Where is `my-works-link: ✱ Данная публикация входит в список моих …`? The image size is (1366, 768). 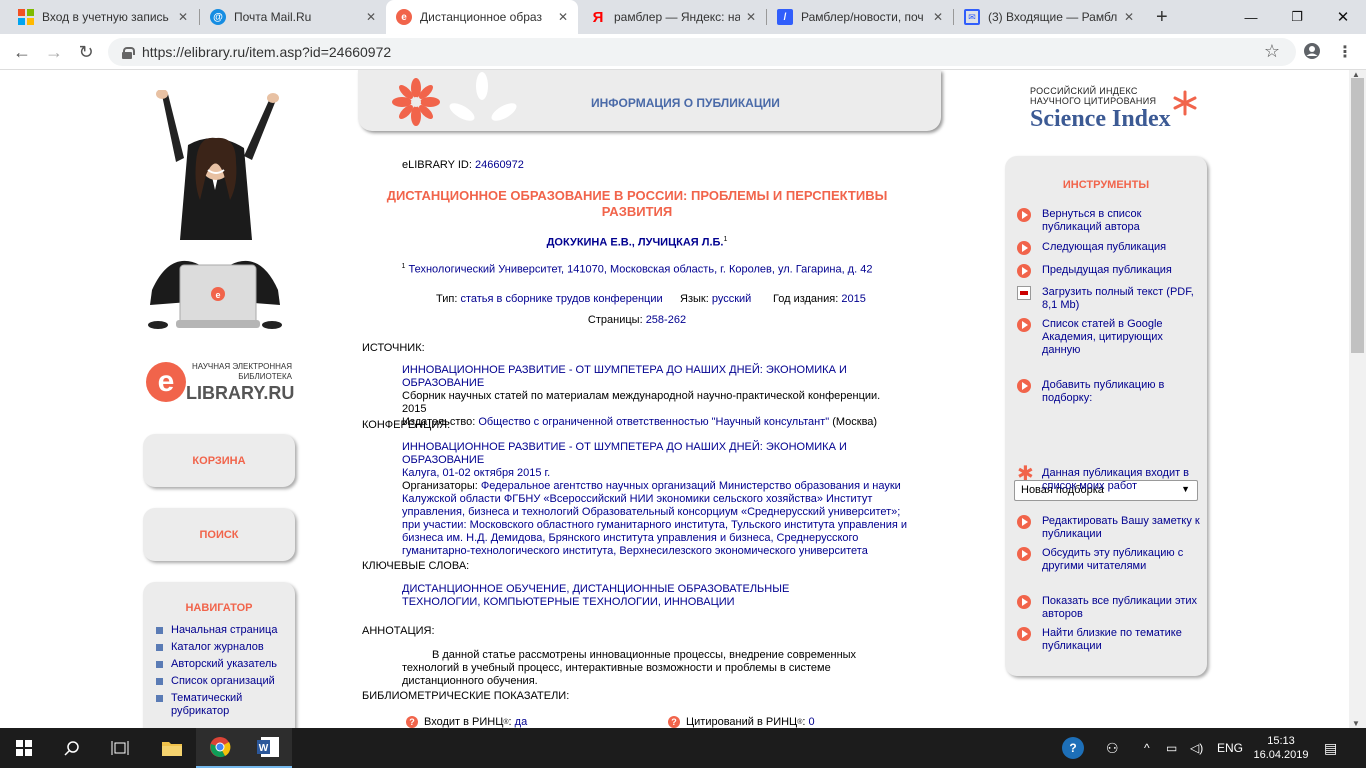
my-works-link: ✱ Данная публикация входит в список моих … is located at coordinates (1109, 478).